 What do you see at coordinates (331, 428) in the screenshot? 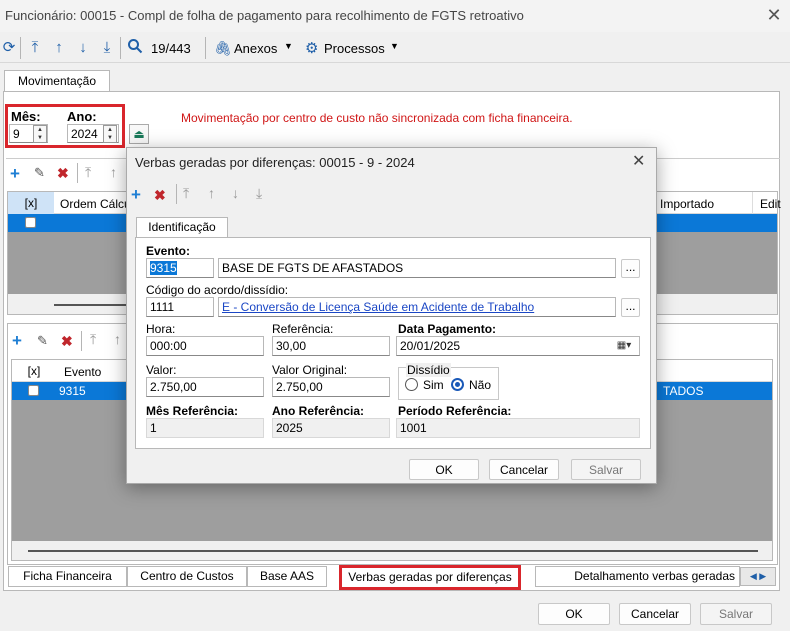
I see `ano-referencia-value: 2025` at bounding box center [331, 428].